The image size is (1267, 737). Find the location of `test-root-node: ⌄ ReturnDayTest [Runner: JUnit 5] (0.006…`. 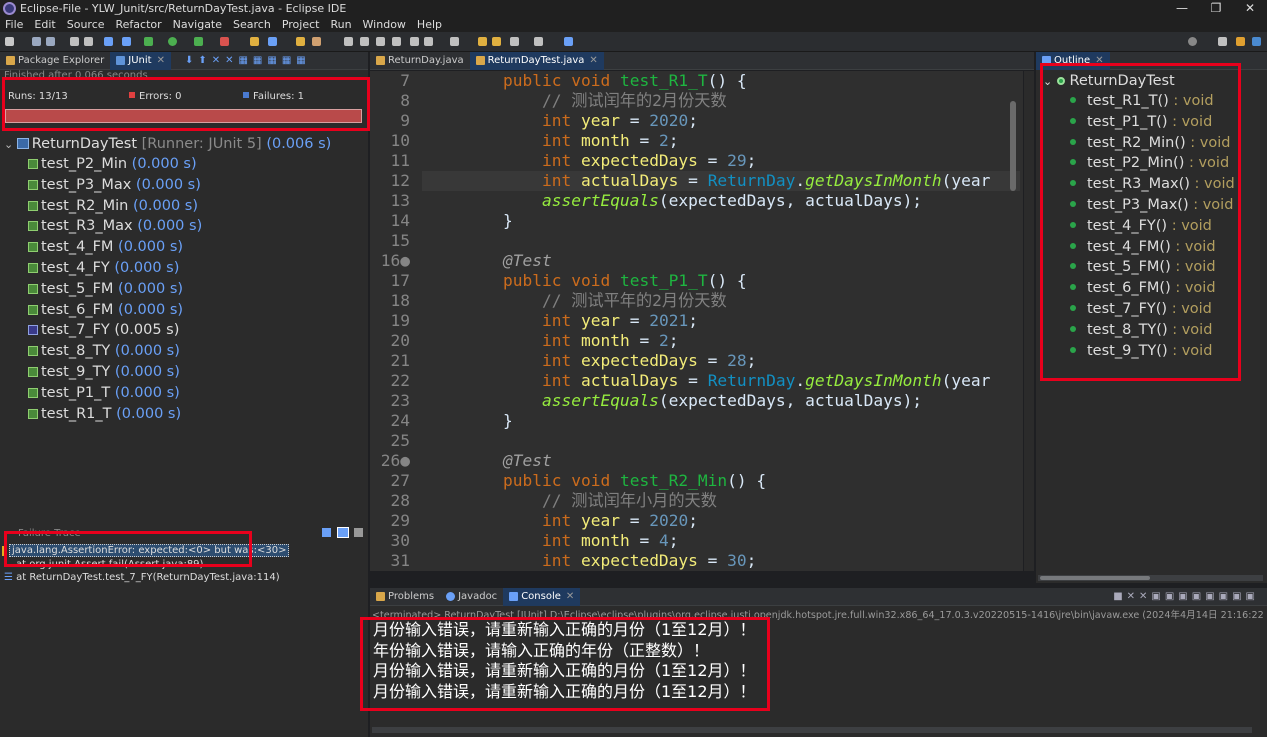

test-root-node: ⌄ ReturnDayTest [Runner: JUnit 5] (0.006… is located at coordinates (184, 144).